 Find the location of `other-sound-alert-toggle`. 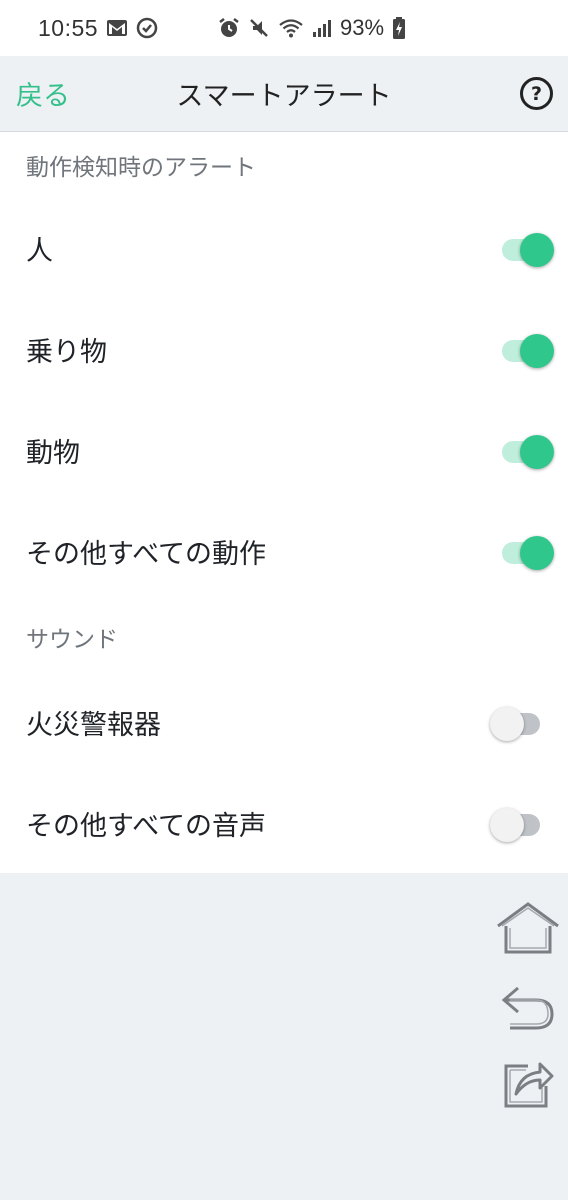

other-sound-alert-toggle is located at coordinates (516, 824).